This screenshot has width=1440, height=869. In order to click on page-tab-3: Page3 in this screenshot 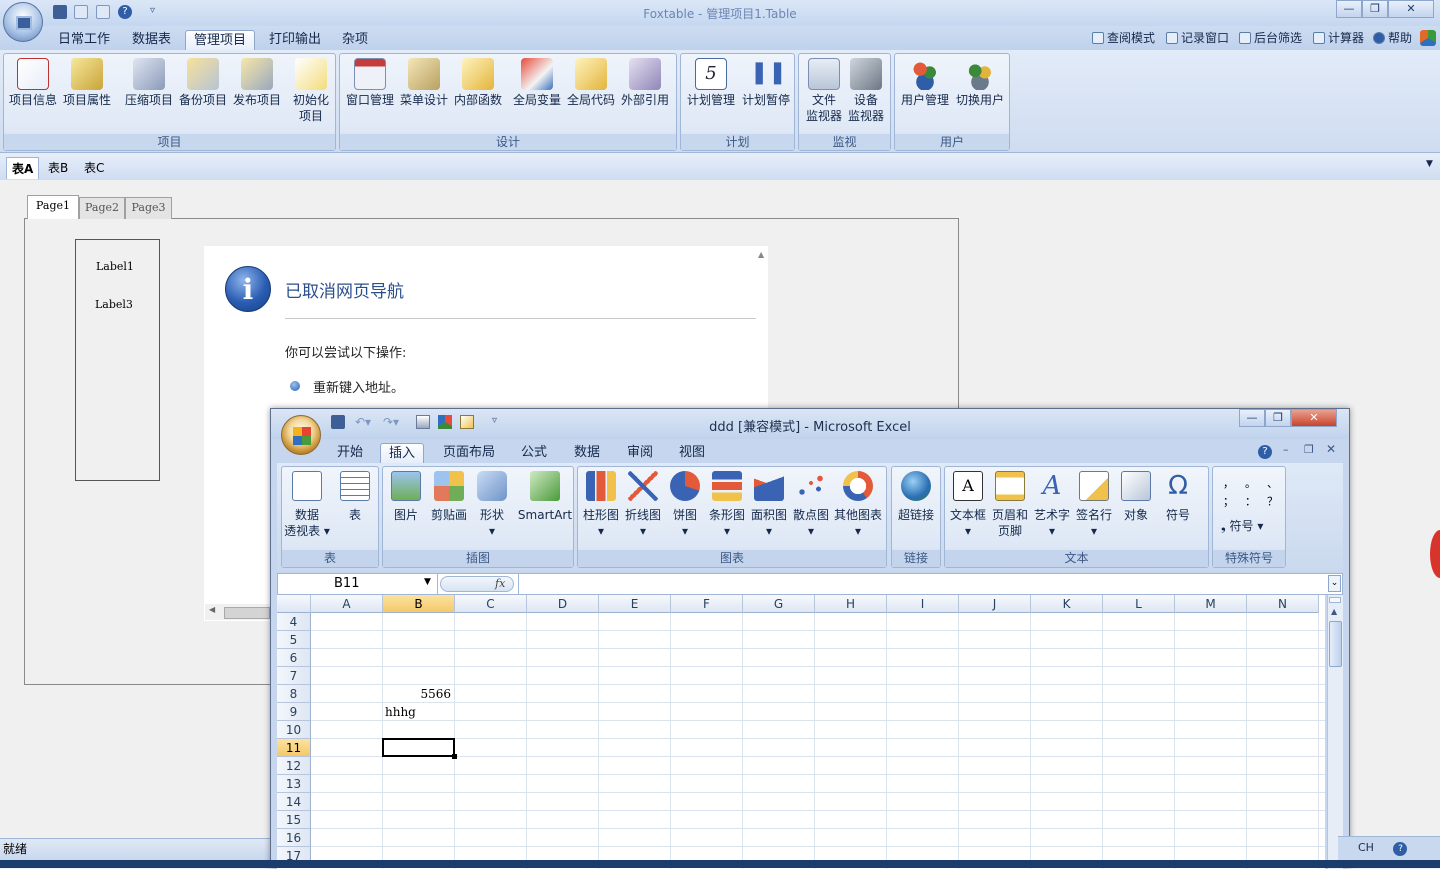, I will do `click(148, 208)`.